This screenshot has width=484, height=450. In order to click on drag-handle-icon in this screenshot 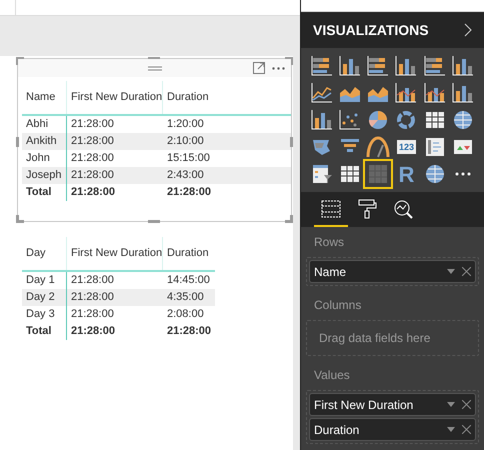, I will do `click(155, 68)`.